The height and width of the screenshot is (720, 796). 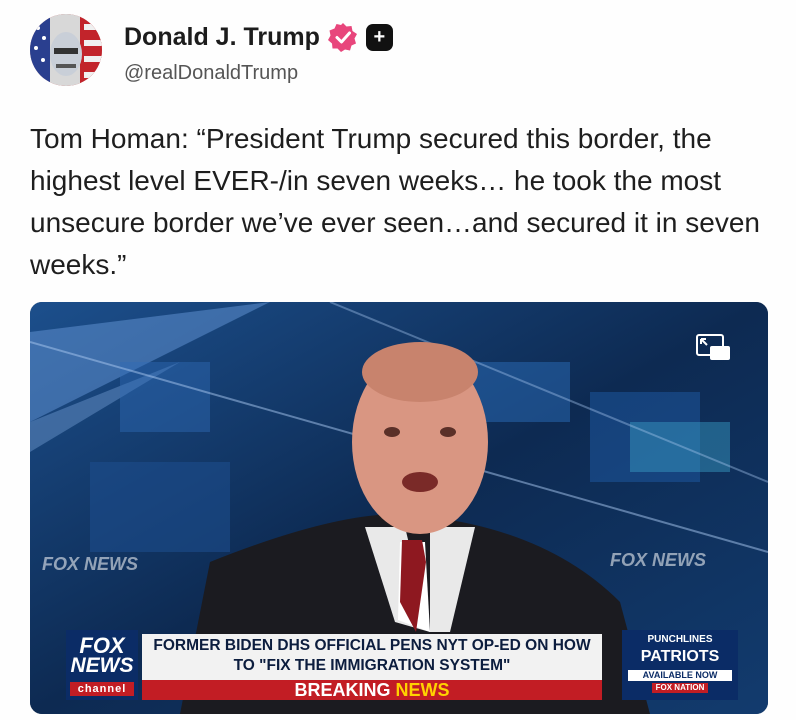 I want to click on fox-news-logo: FOX NEWS channel, so click(x=102, y=665).